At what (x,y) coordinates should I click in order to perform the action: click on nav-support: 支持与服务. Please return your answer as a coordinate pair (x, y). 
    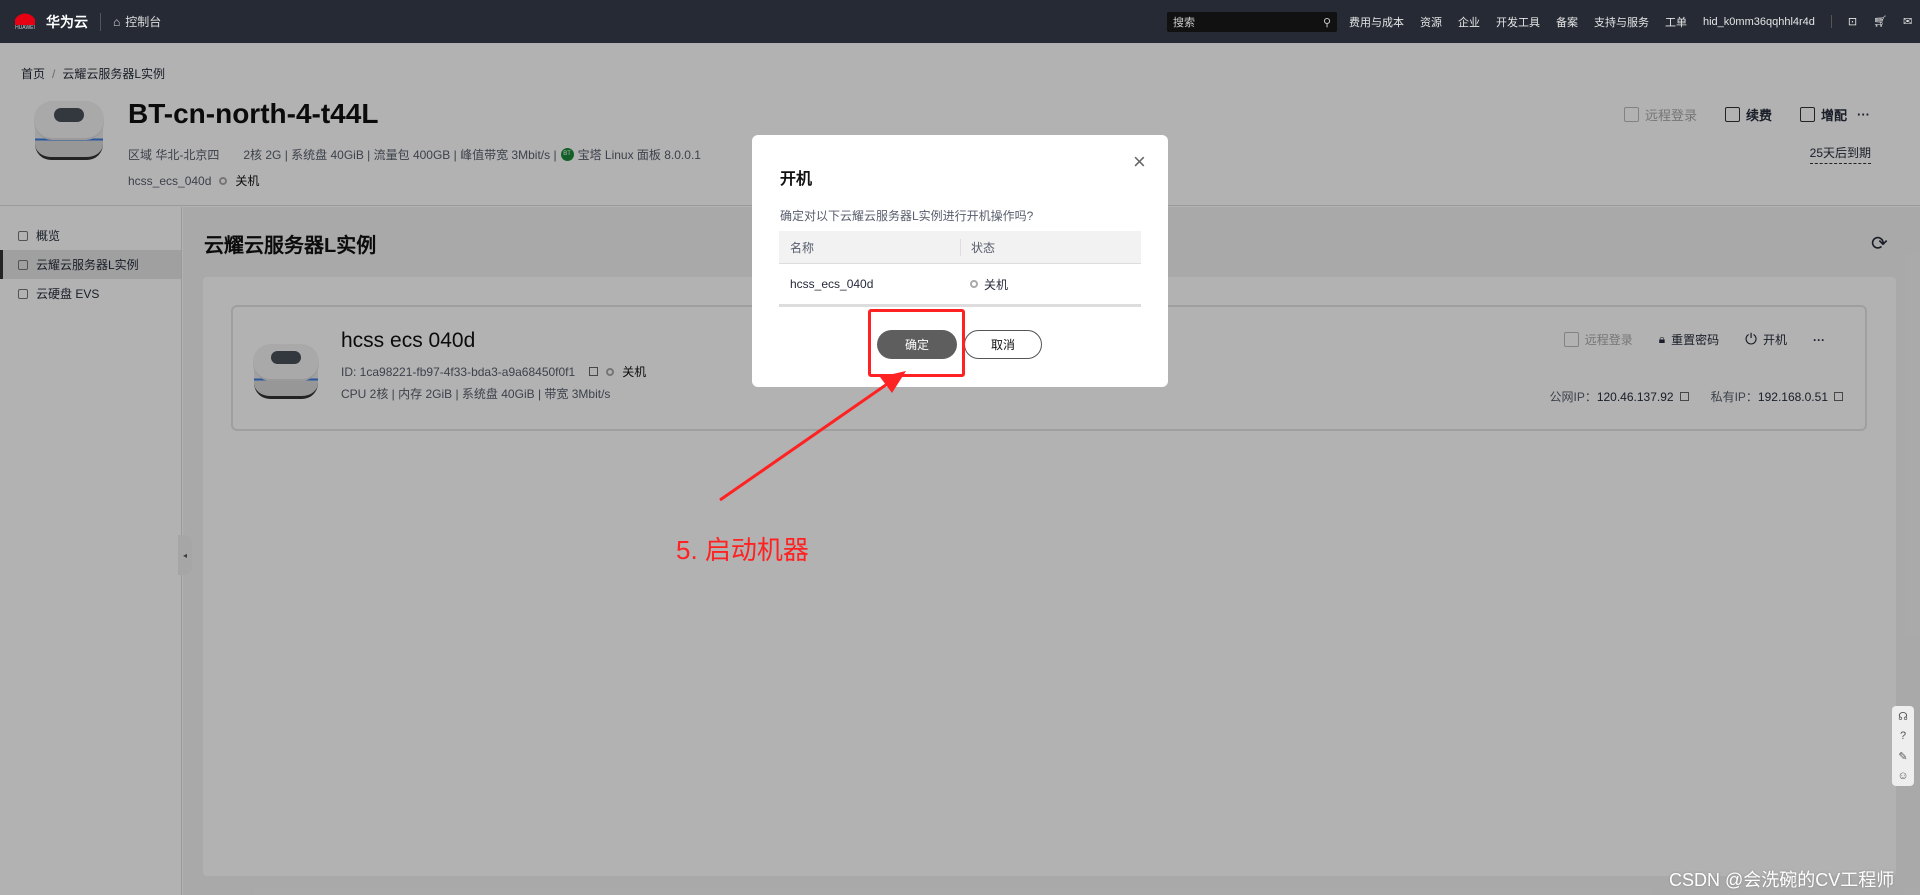
    Looking at the image, I should click on (1621, 22).